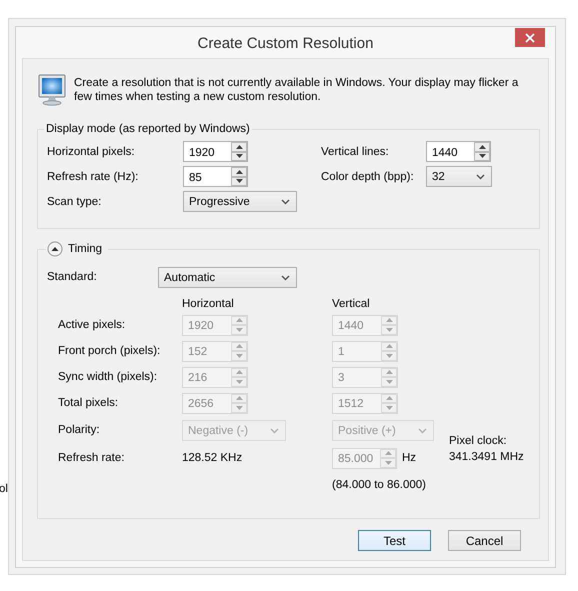 Image resolution: width=578 pixels, height=591 pixels. What do you see at coordinates (368, 176) in the screenshot?
I see `field-label: Color depth (bpp):` at bounding box center [368, 176].